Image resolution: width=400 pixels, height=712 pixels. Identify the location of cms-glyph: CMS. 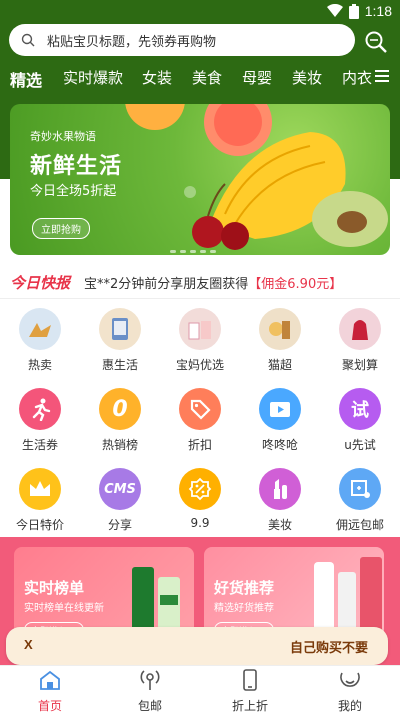
(120, 489).